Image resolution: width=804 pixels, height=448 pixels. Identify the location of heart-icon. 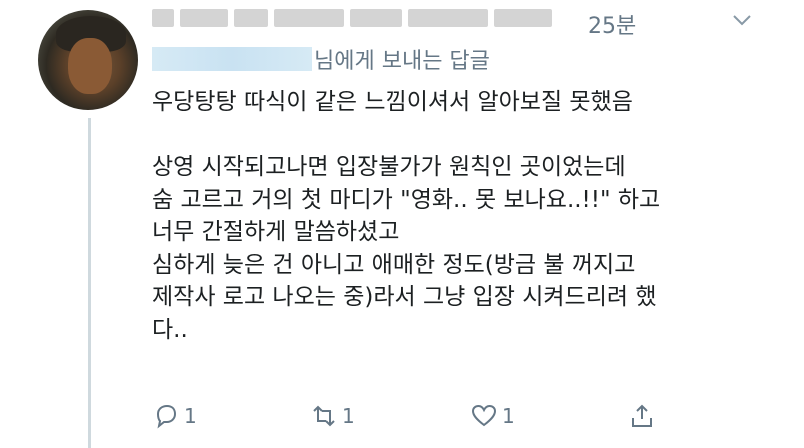
(484, 415).